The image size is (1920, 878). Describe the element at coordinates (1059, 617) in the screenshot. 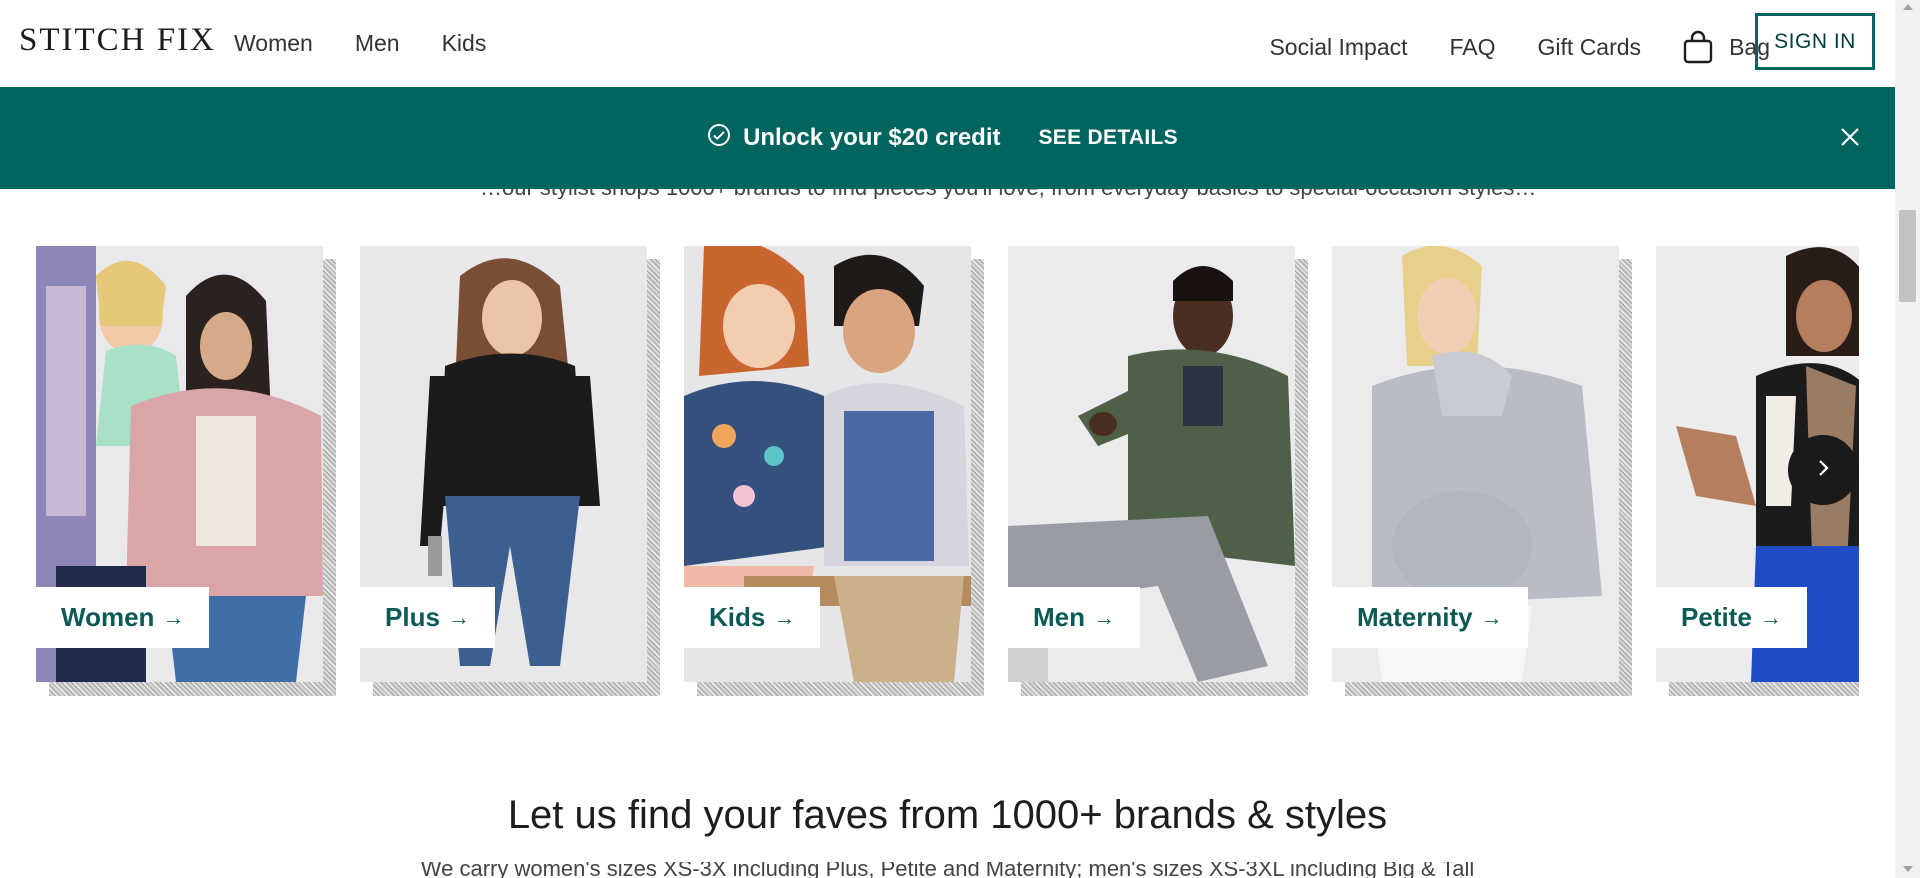

I see `category-label-text: Men` at that location.